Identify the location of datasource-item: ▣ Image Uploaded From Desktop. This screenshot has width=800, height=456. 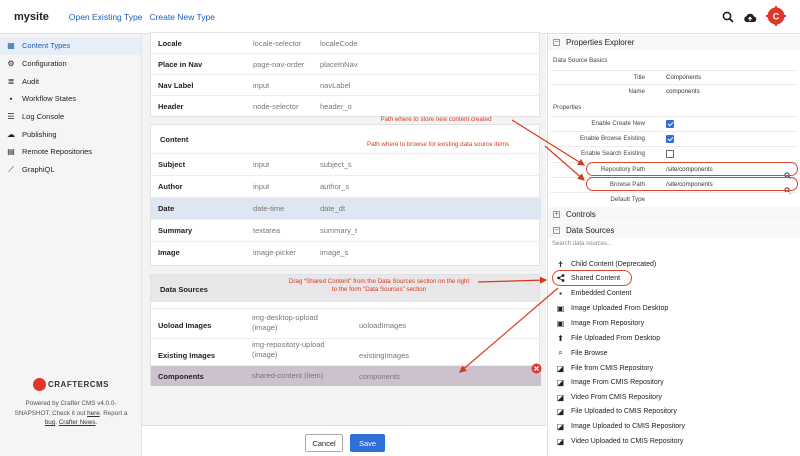
(612, 308).